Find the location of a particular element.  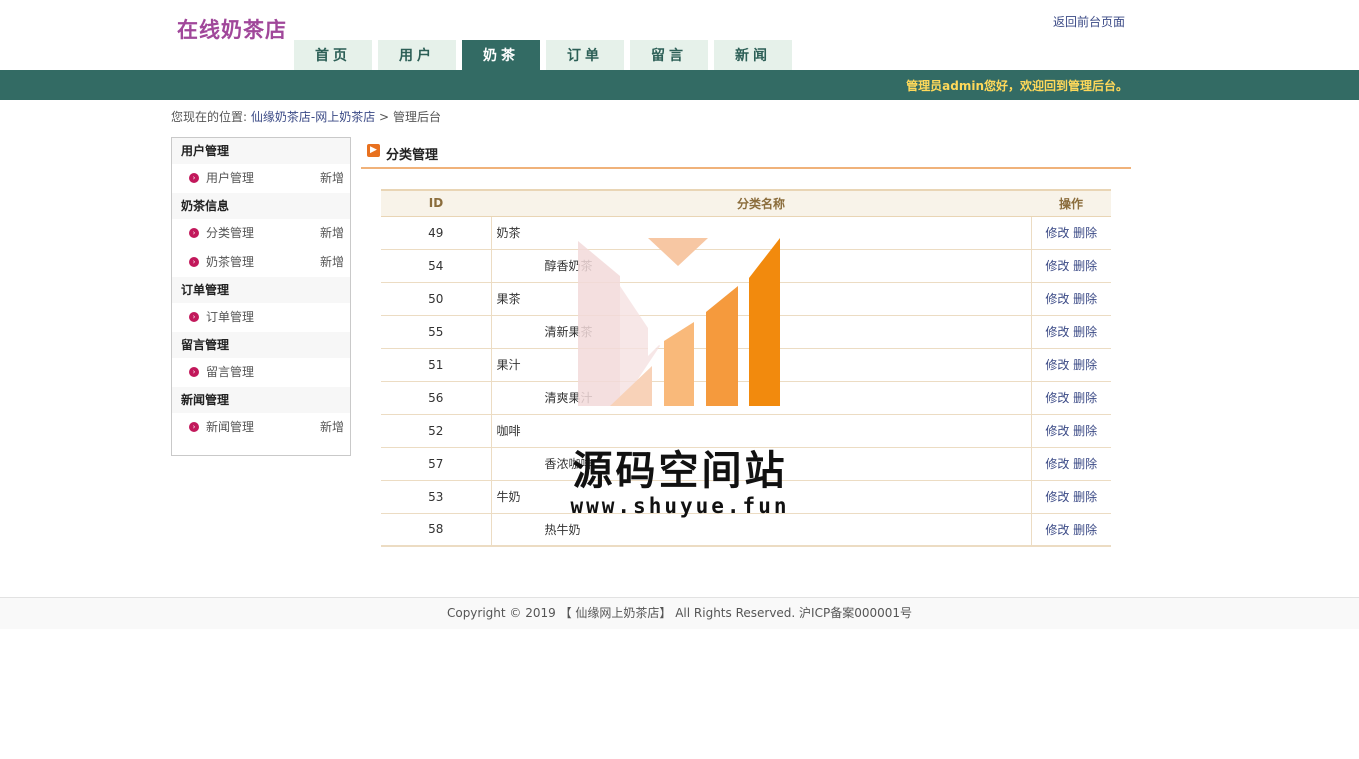

cell-category-name: 香浓咖啡 is located at coordinates (761, 464).